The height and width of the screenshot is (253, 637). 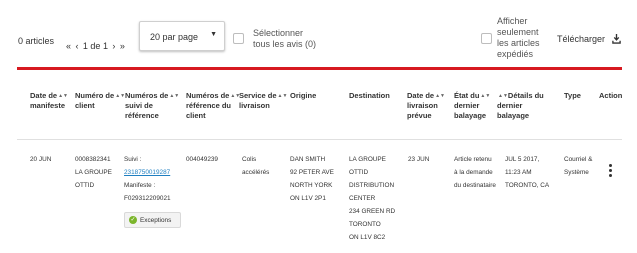 I want to click on cell-client-number: 0008382341 LA GROUPE OTTID, so click(x=93, y=172).